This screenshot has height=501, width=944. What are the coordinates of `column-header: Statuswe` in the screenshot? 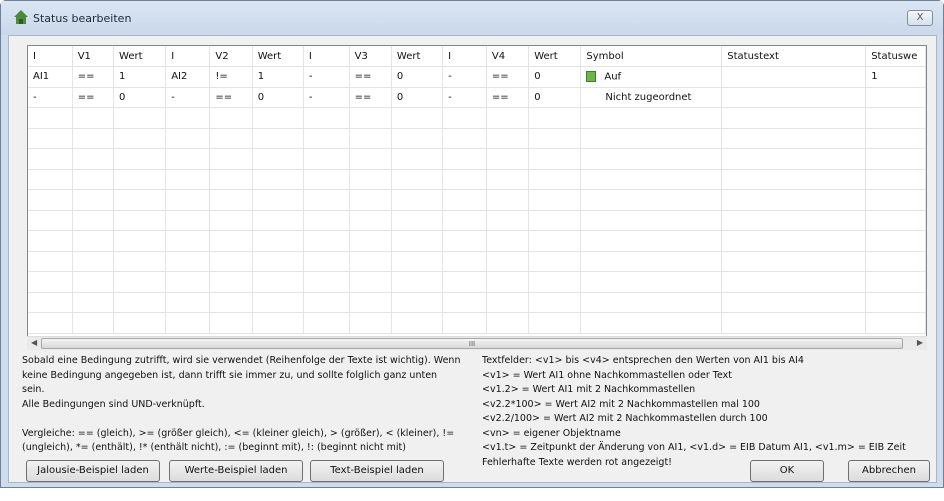 It's located at (895, 56).